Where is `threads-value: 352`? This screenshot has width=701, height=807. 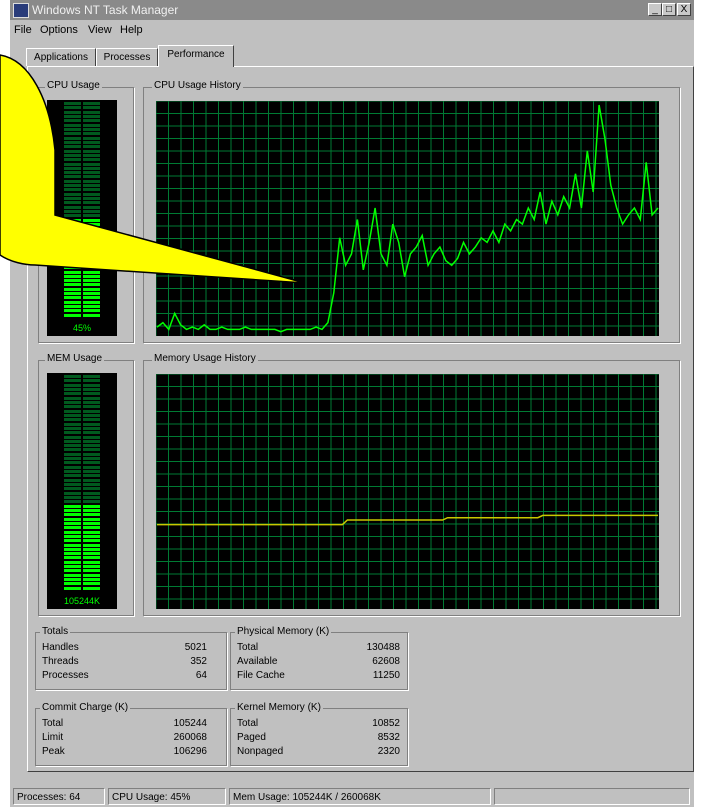 threads-value: 352 is located at coordinates (198, 661).